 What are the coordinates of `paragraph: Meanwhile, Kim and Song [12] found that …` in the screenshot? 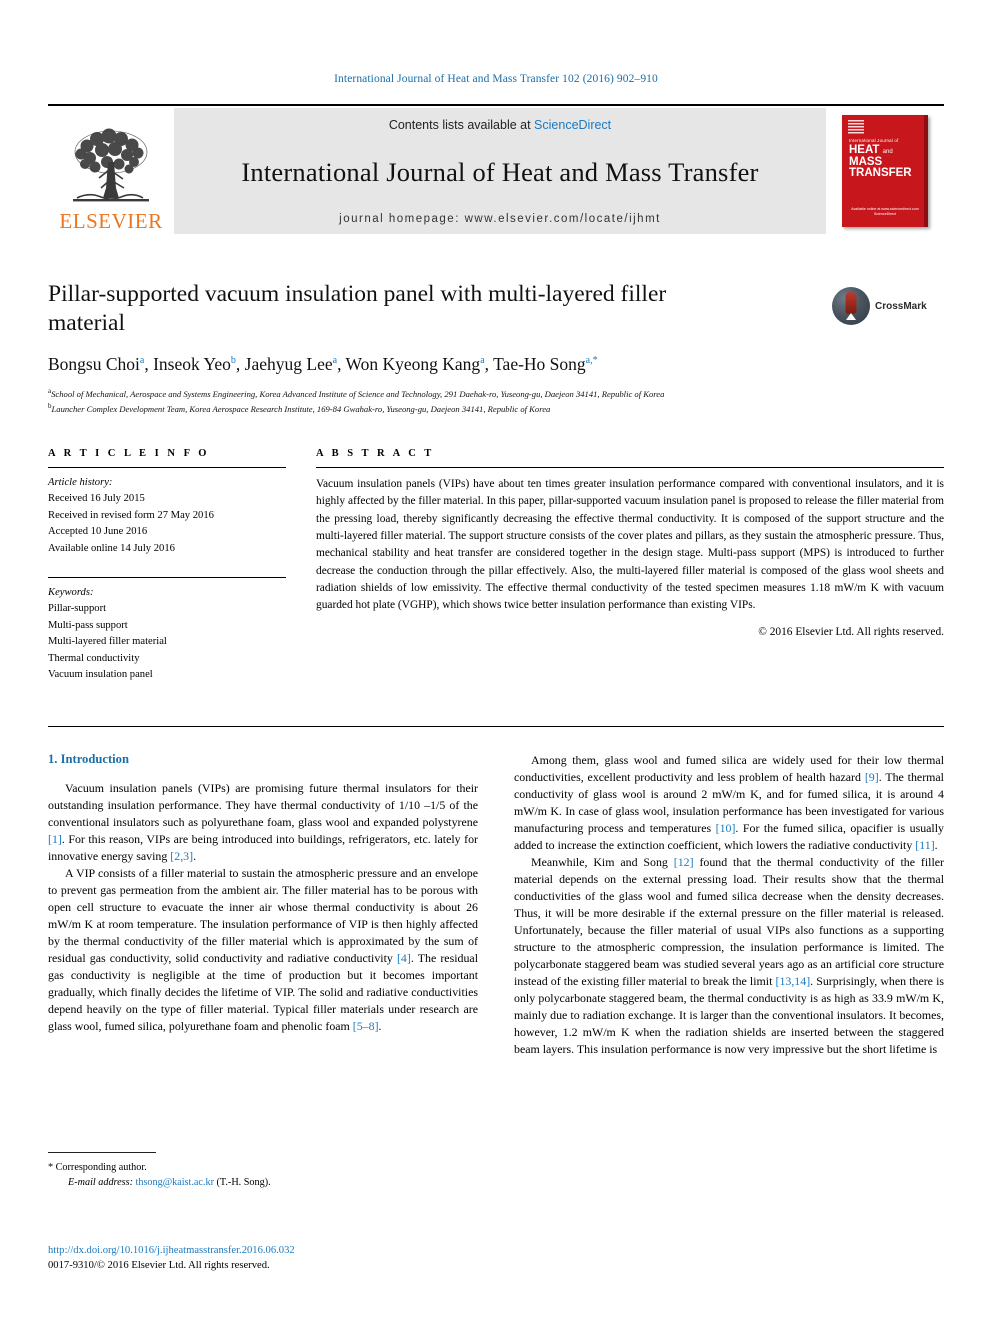 It's located at (729, 956).